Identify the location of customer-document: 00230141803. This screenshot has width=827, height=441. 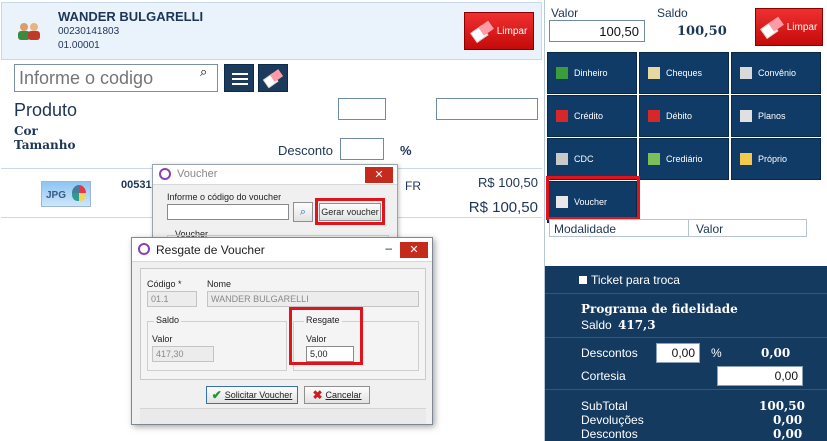
(89, 31).